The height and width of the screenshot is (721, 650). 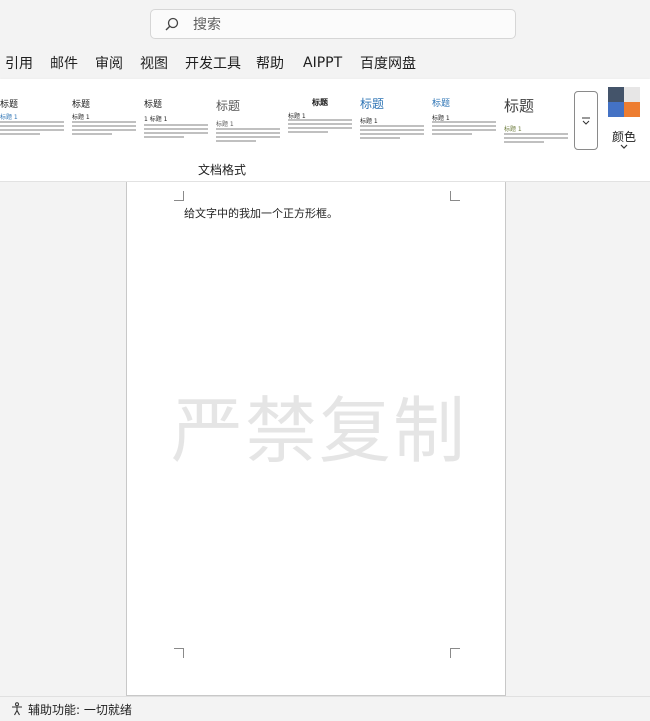 What do you see at coordinates (17, 709) in the screenshot?
I see `accessibility-icon` at bounding box center [17, 709].